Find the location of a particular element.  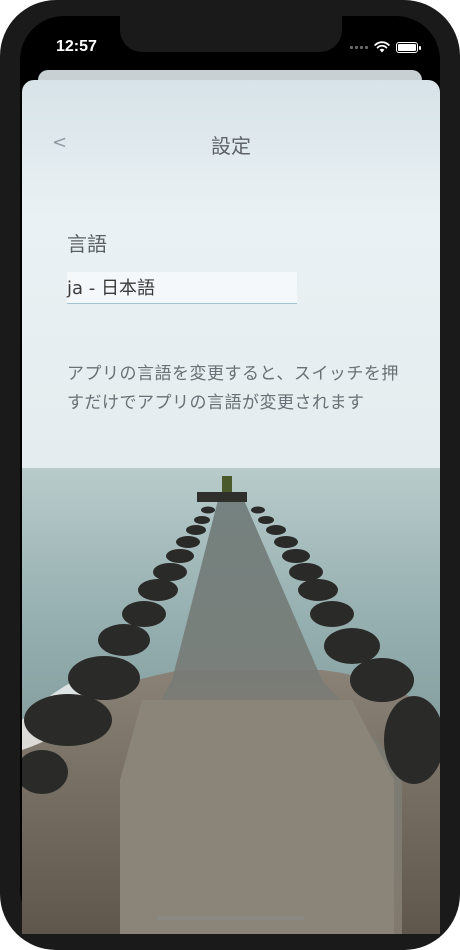

battery-icon is located at coordinates (408, 47).